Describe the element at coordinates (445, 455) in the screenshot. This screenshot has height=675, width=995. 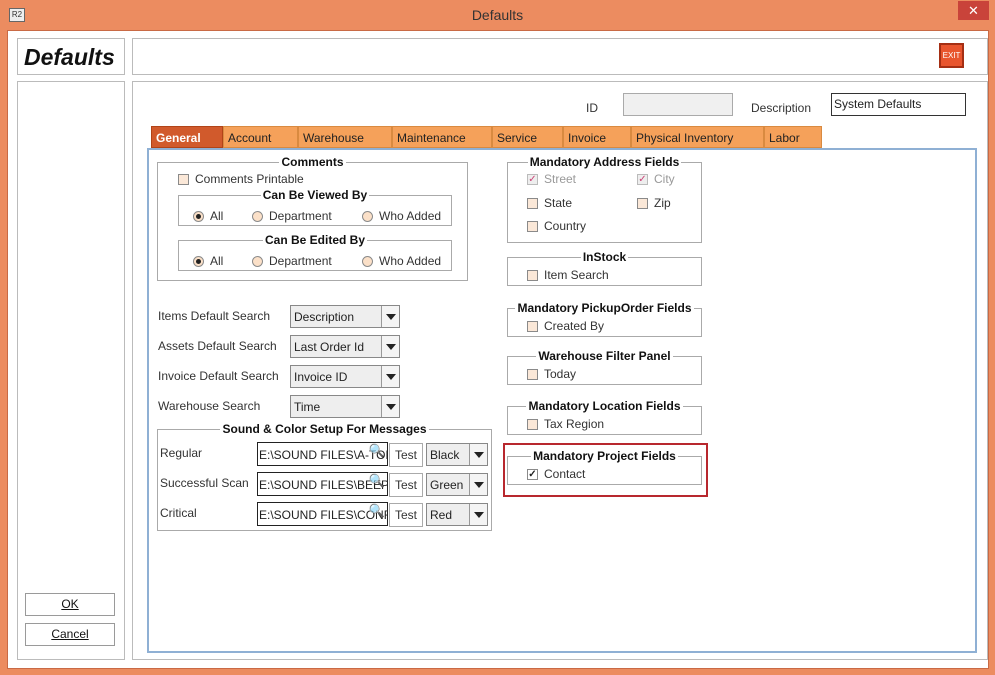
I see `select-value: Black` at that location.